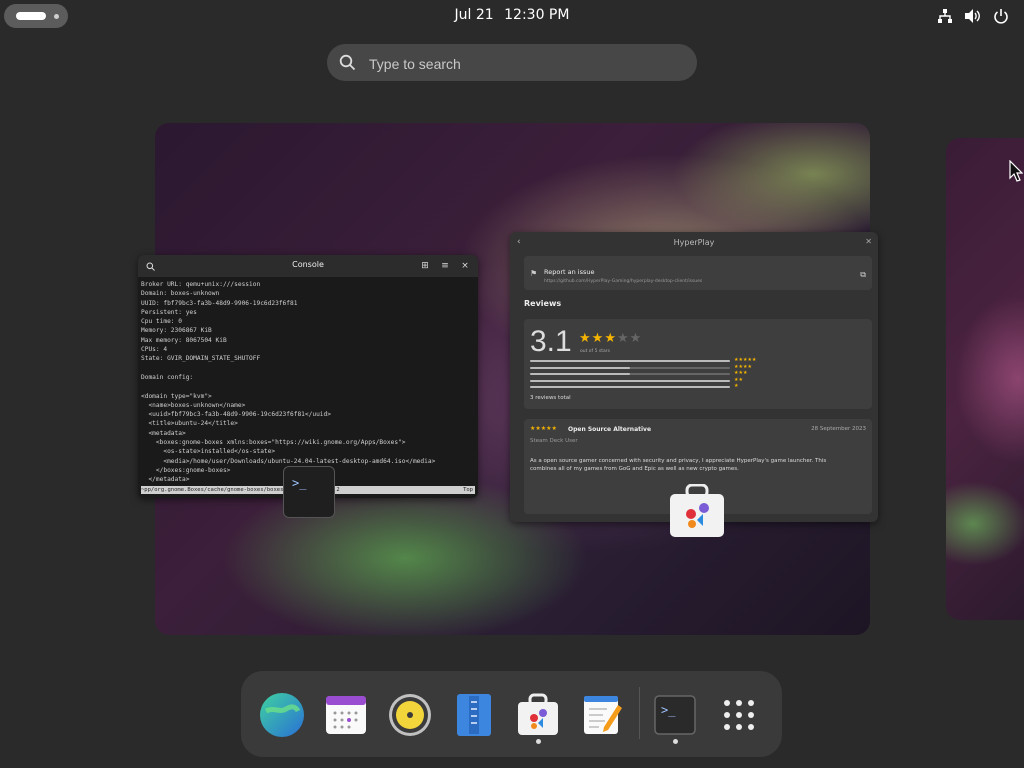  I want to click on clock-time: 12:30 PM, so click(537, 15).